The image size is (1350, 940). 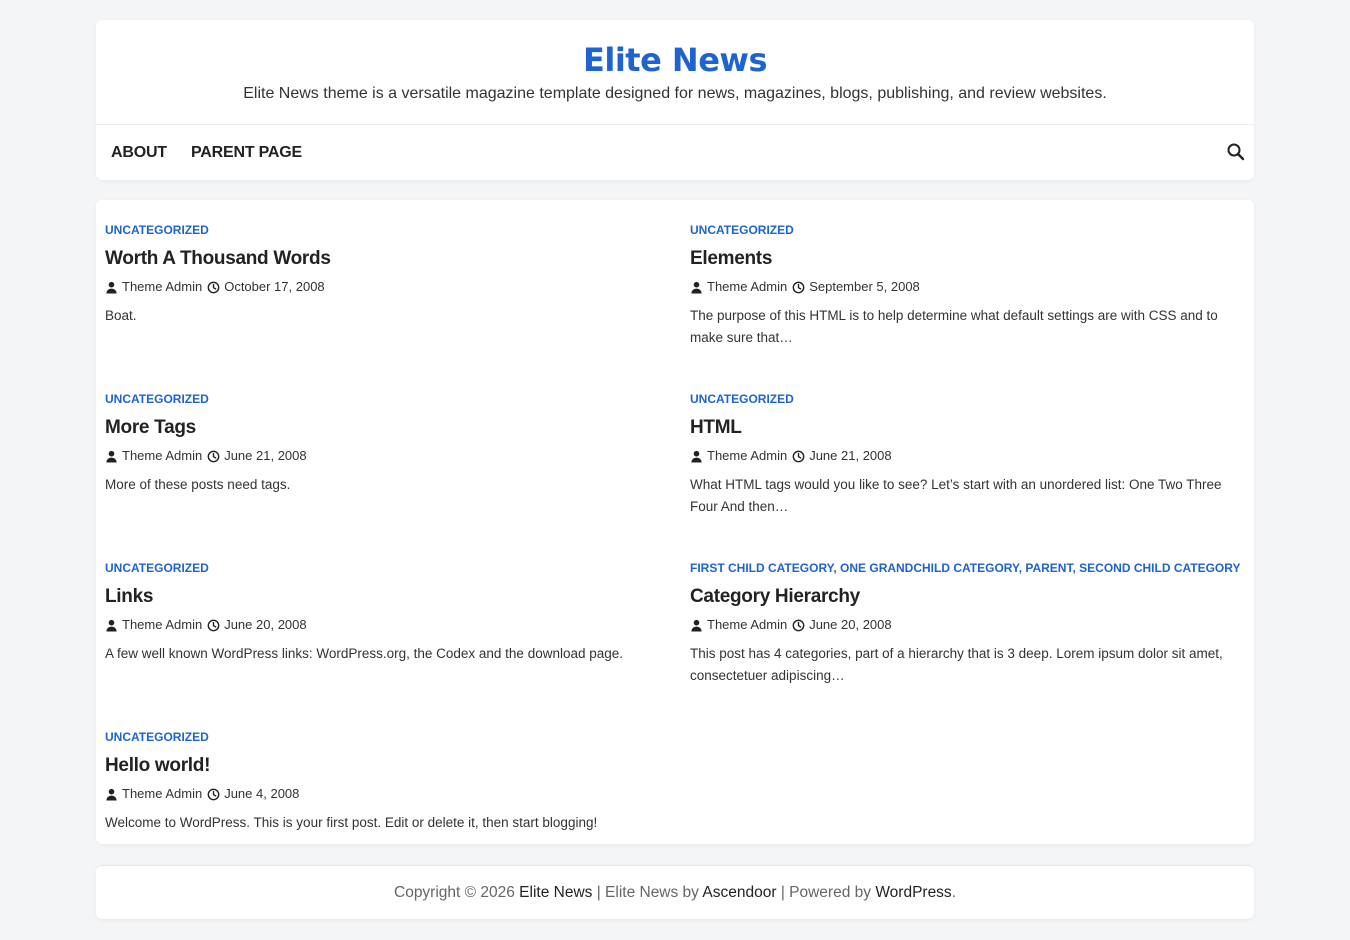 What do you see at coordinates (246, 152) in the screenshot?
I see `nav-item-parent-page: Parent Page` at bounding box center [246, 152].